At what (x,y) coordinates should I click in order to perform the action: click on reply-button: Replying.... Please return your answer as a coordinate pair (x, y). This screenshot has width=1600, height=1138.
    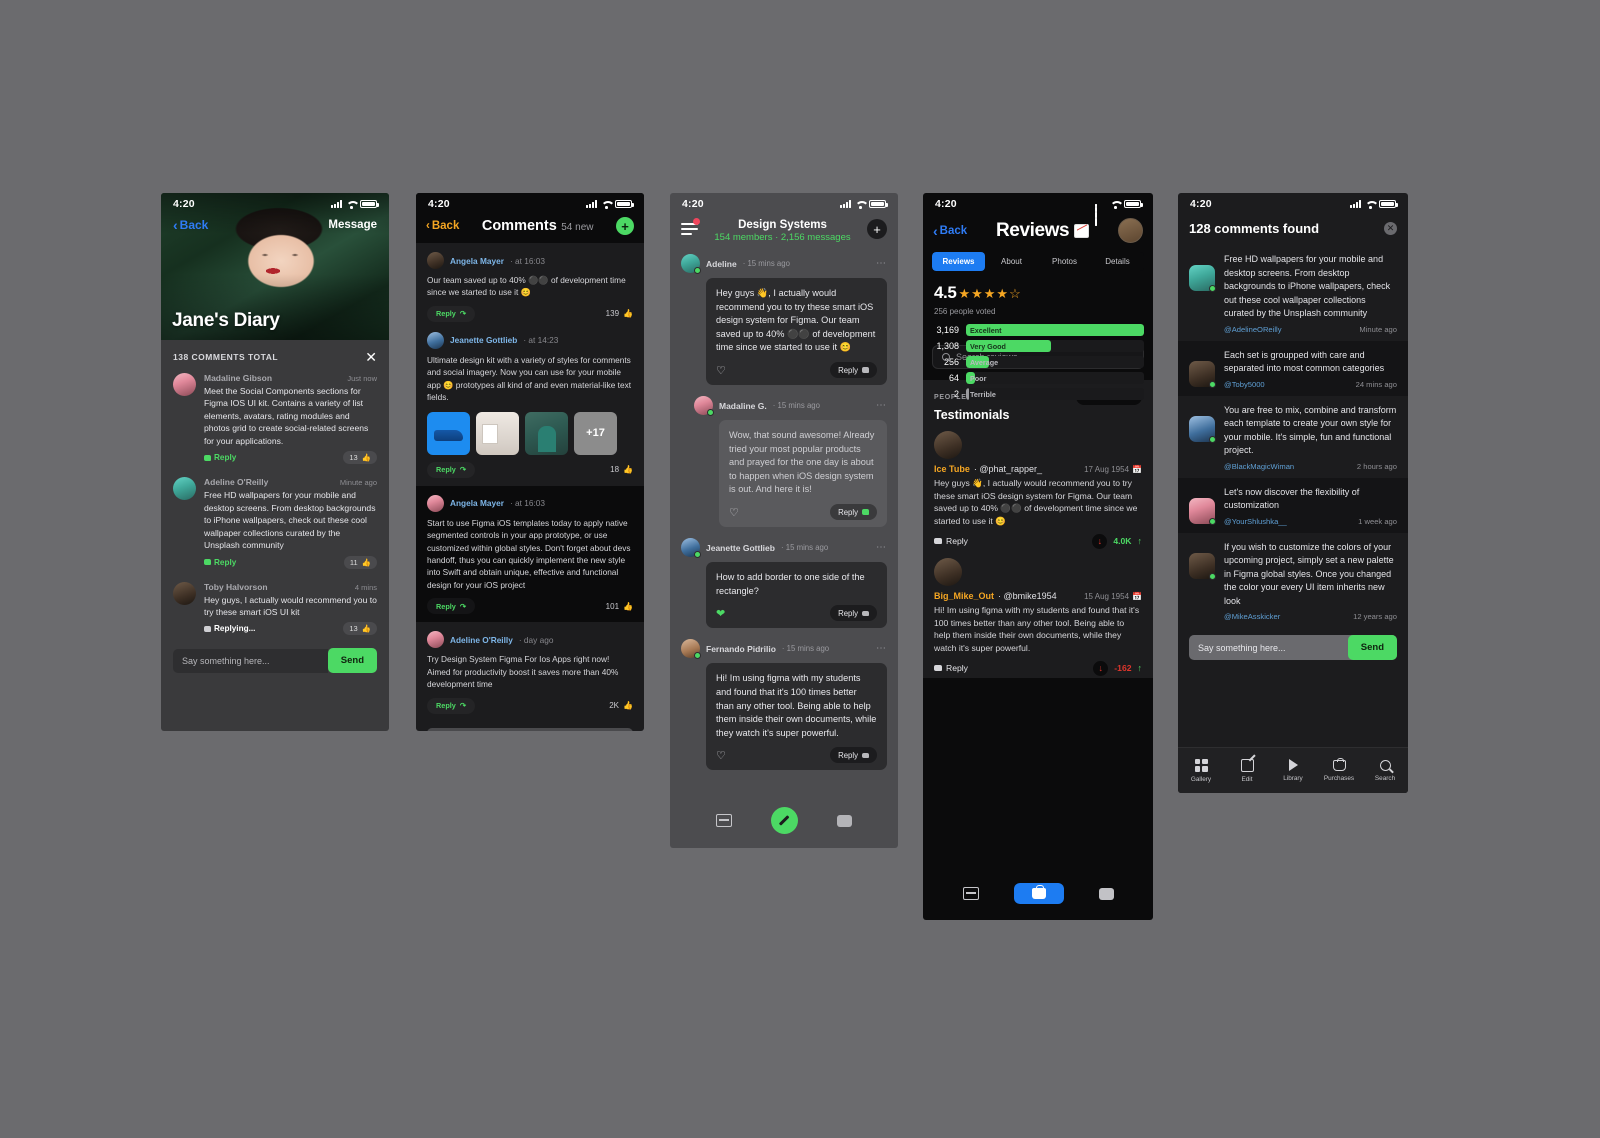
    Looking at the image, I should click on (229, 628).